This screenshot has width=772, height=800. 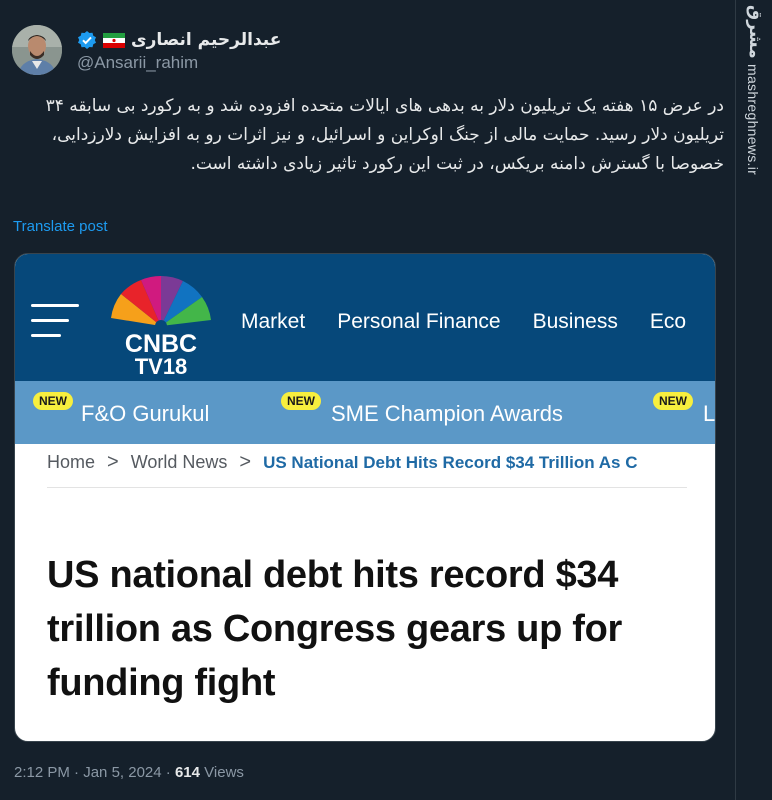 I want to click on main-nav: Market Personal Finance Business Eco, so click(x=463, y=322).